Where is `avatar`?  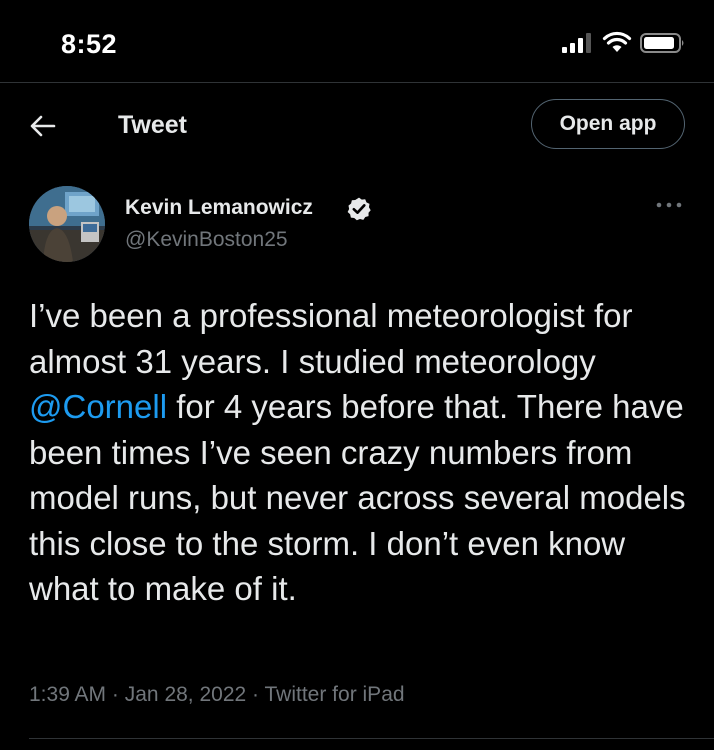
avatar is located at coordinates (67, 224).